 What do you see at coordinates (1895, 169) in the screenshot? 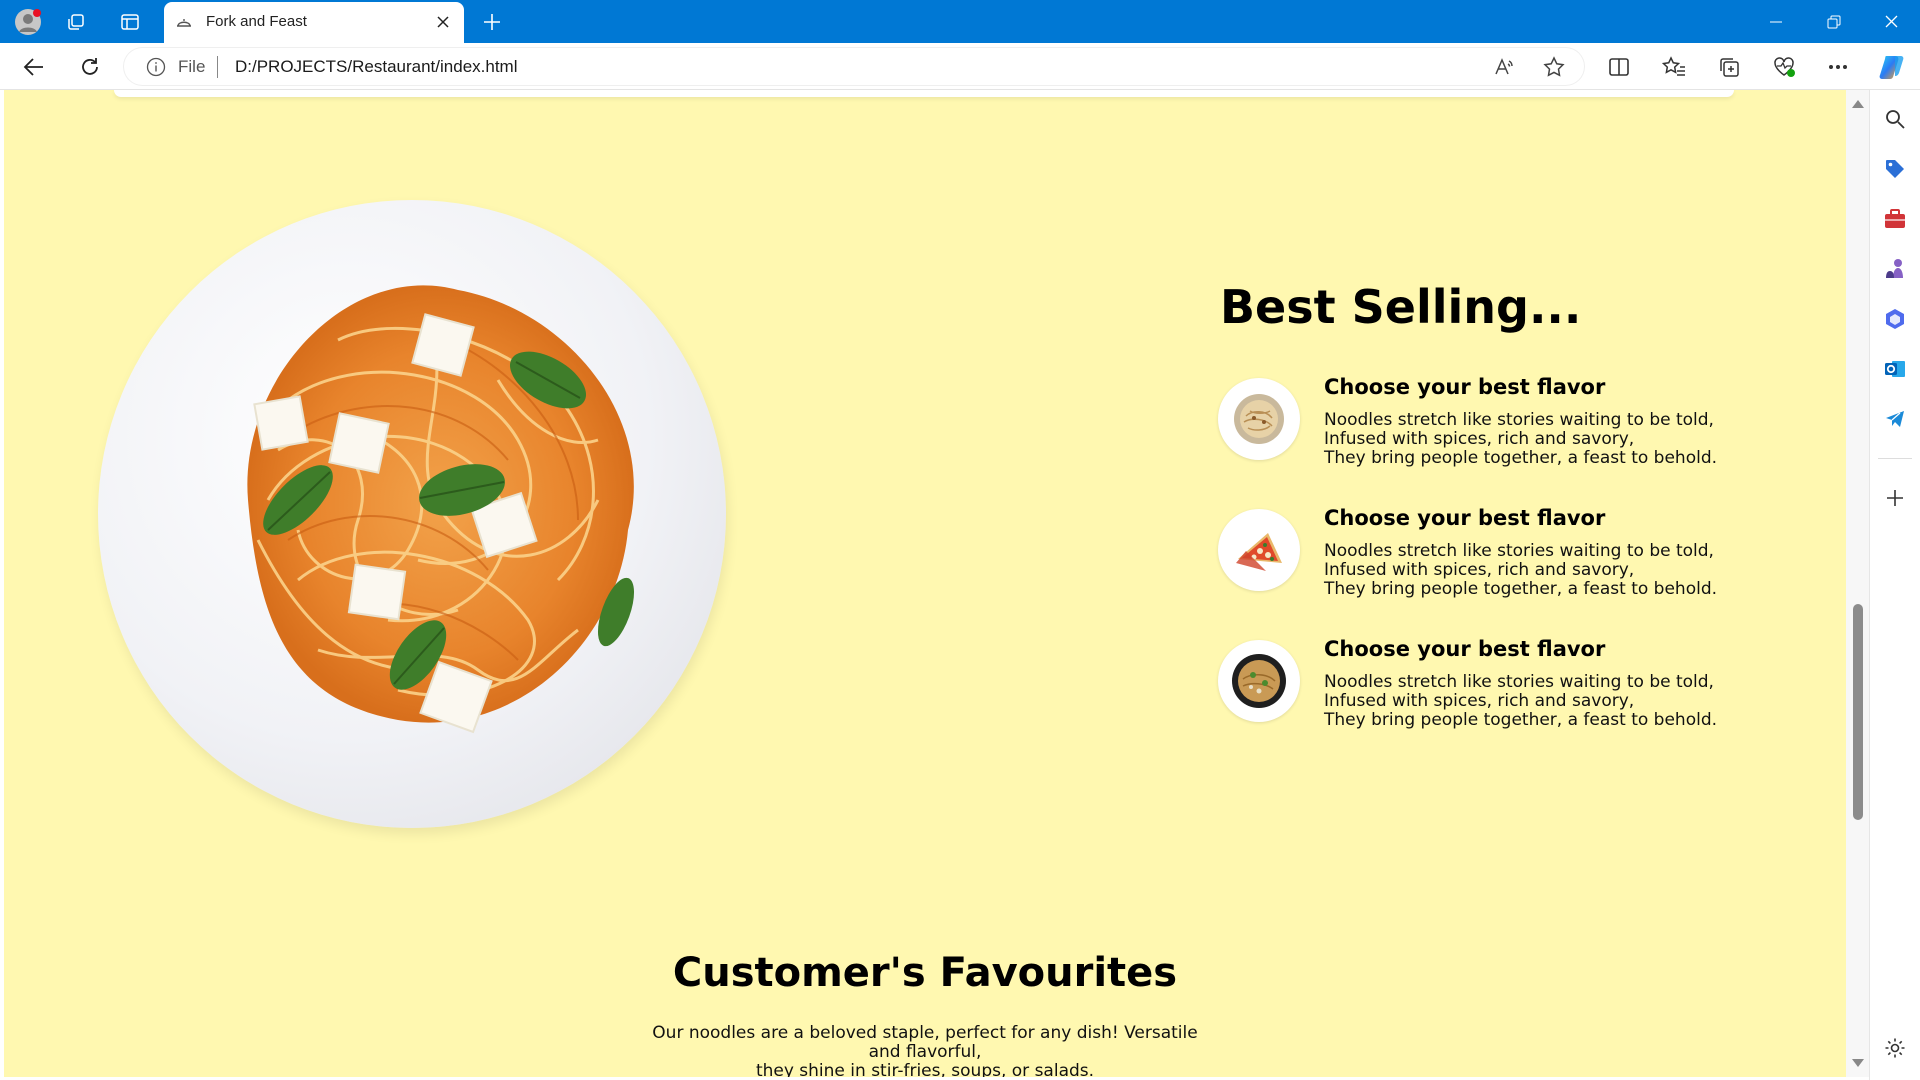
I see `shopping-tag-icon` at bounding box center [1895, 169].